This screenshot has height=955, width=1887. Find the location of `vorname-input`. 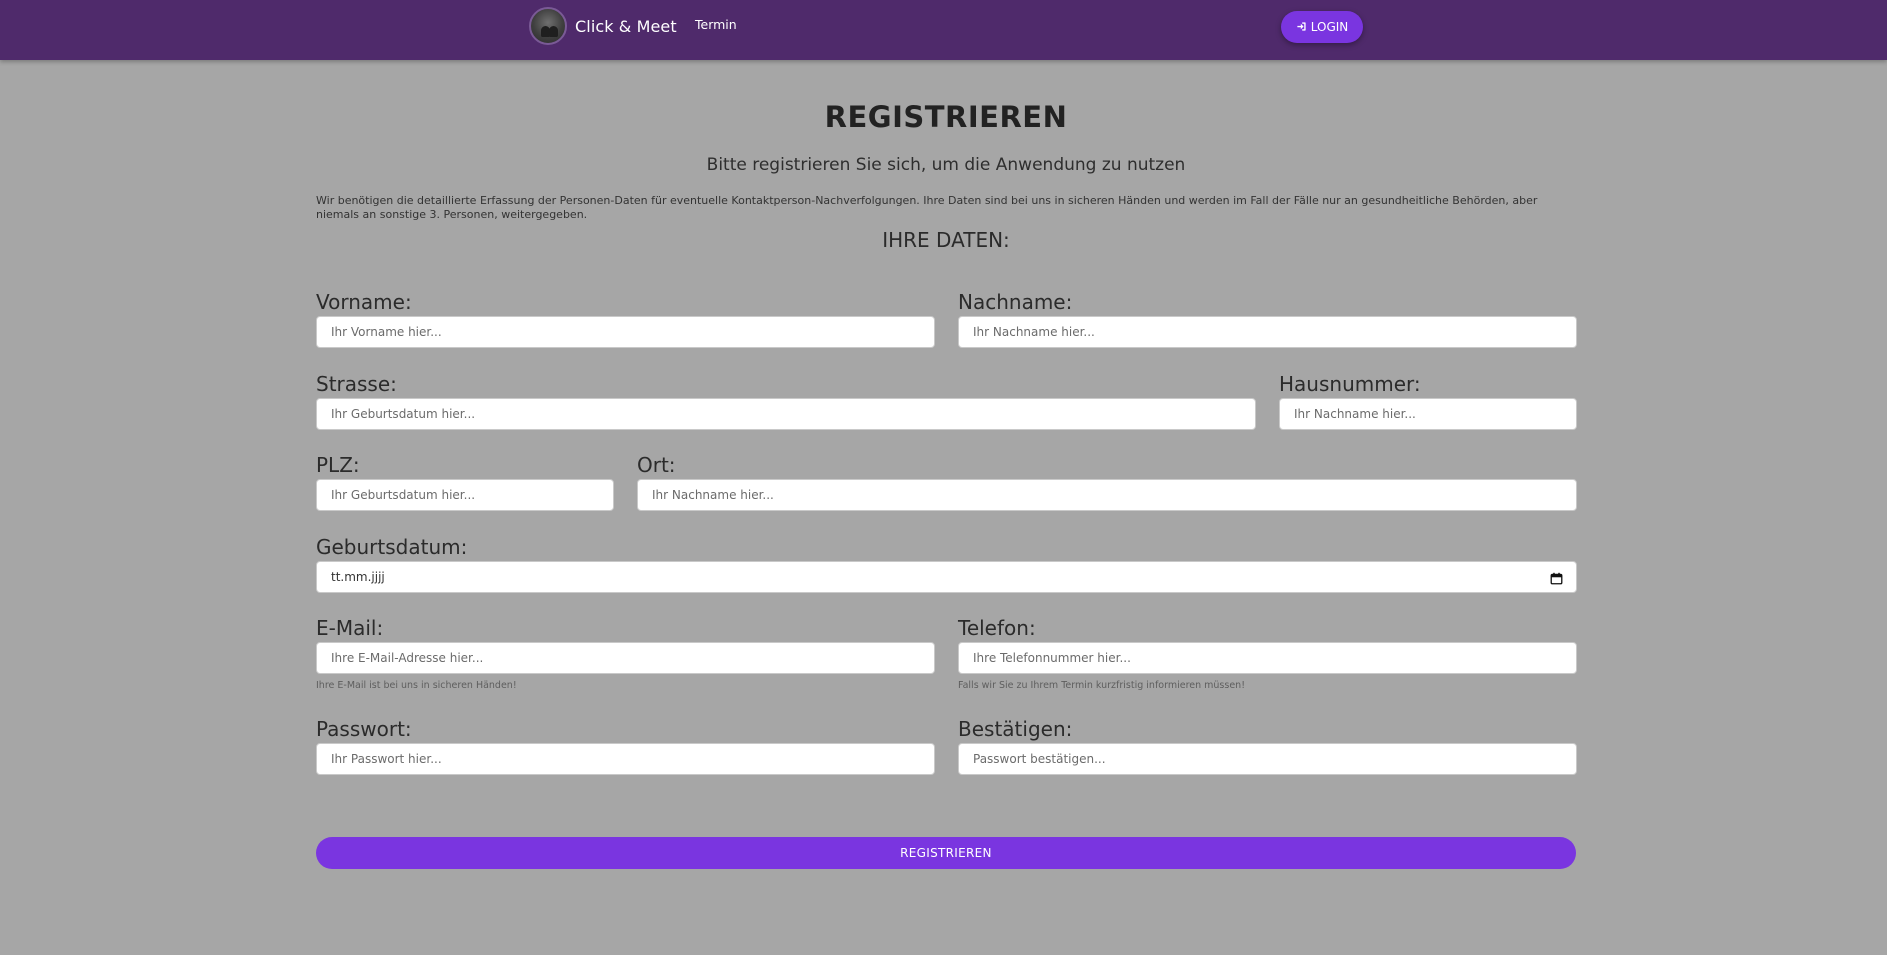

vorname-input is located at coordinates (625, 332).